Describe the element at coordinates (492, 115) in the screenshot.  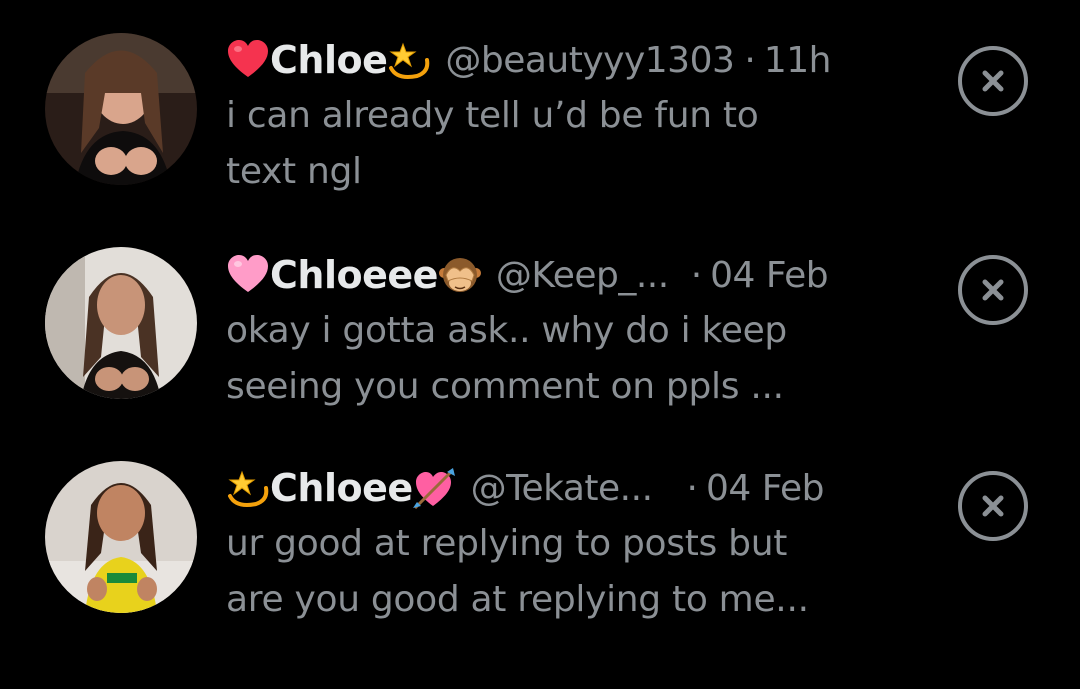
I see `message-line: i can already tell u’d be fun to` at that location.